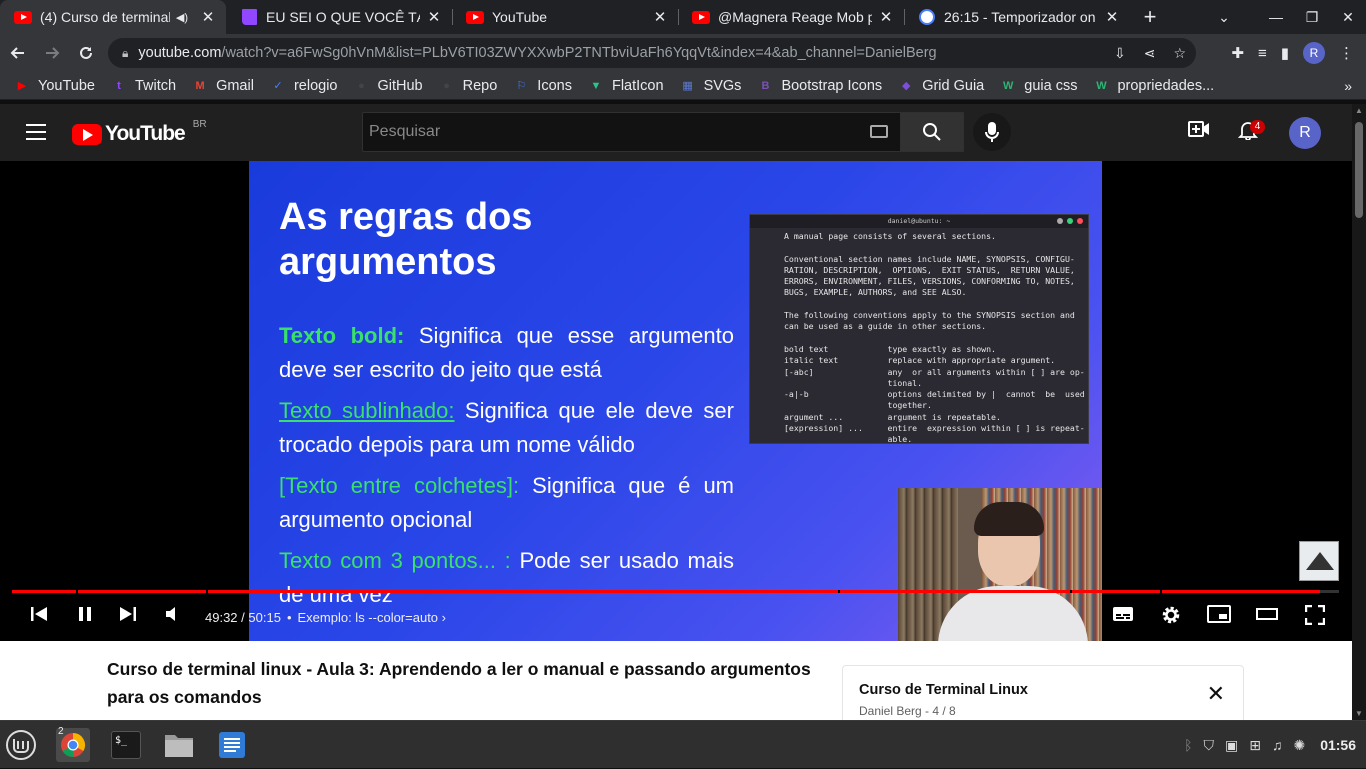 This screenshot has height=769, width=1366. Describe the element at coordinates (626, 86) in the screenshot. I see `bookmark-item: ▼ FlatIcon` at that location.